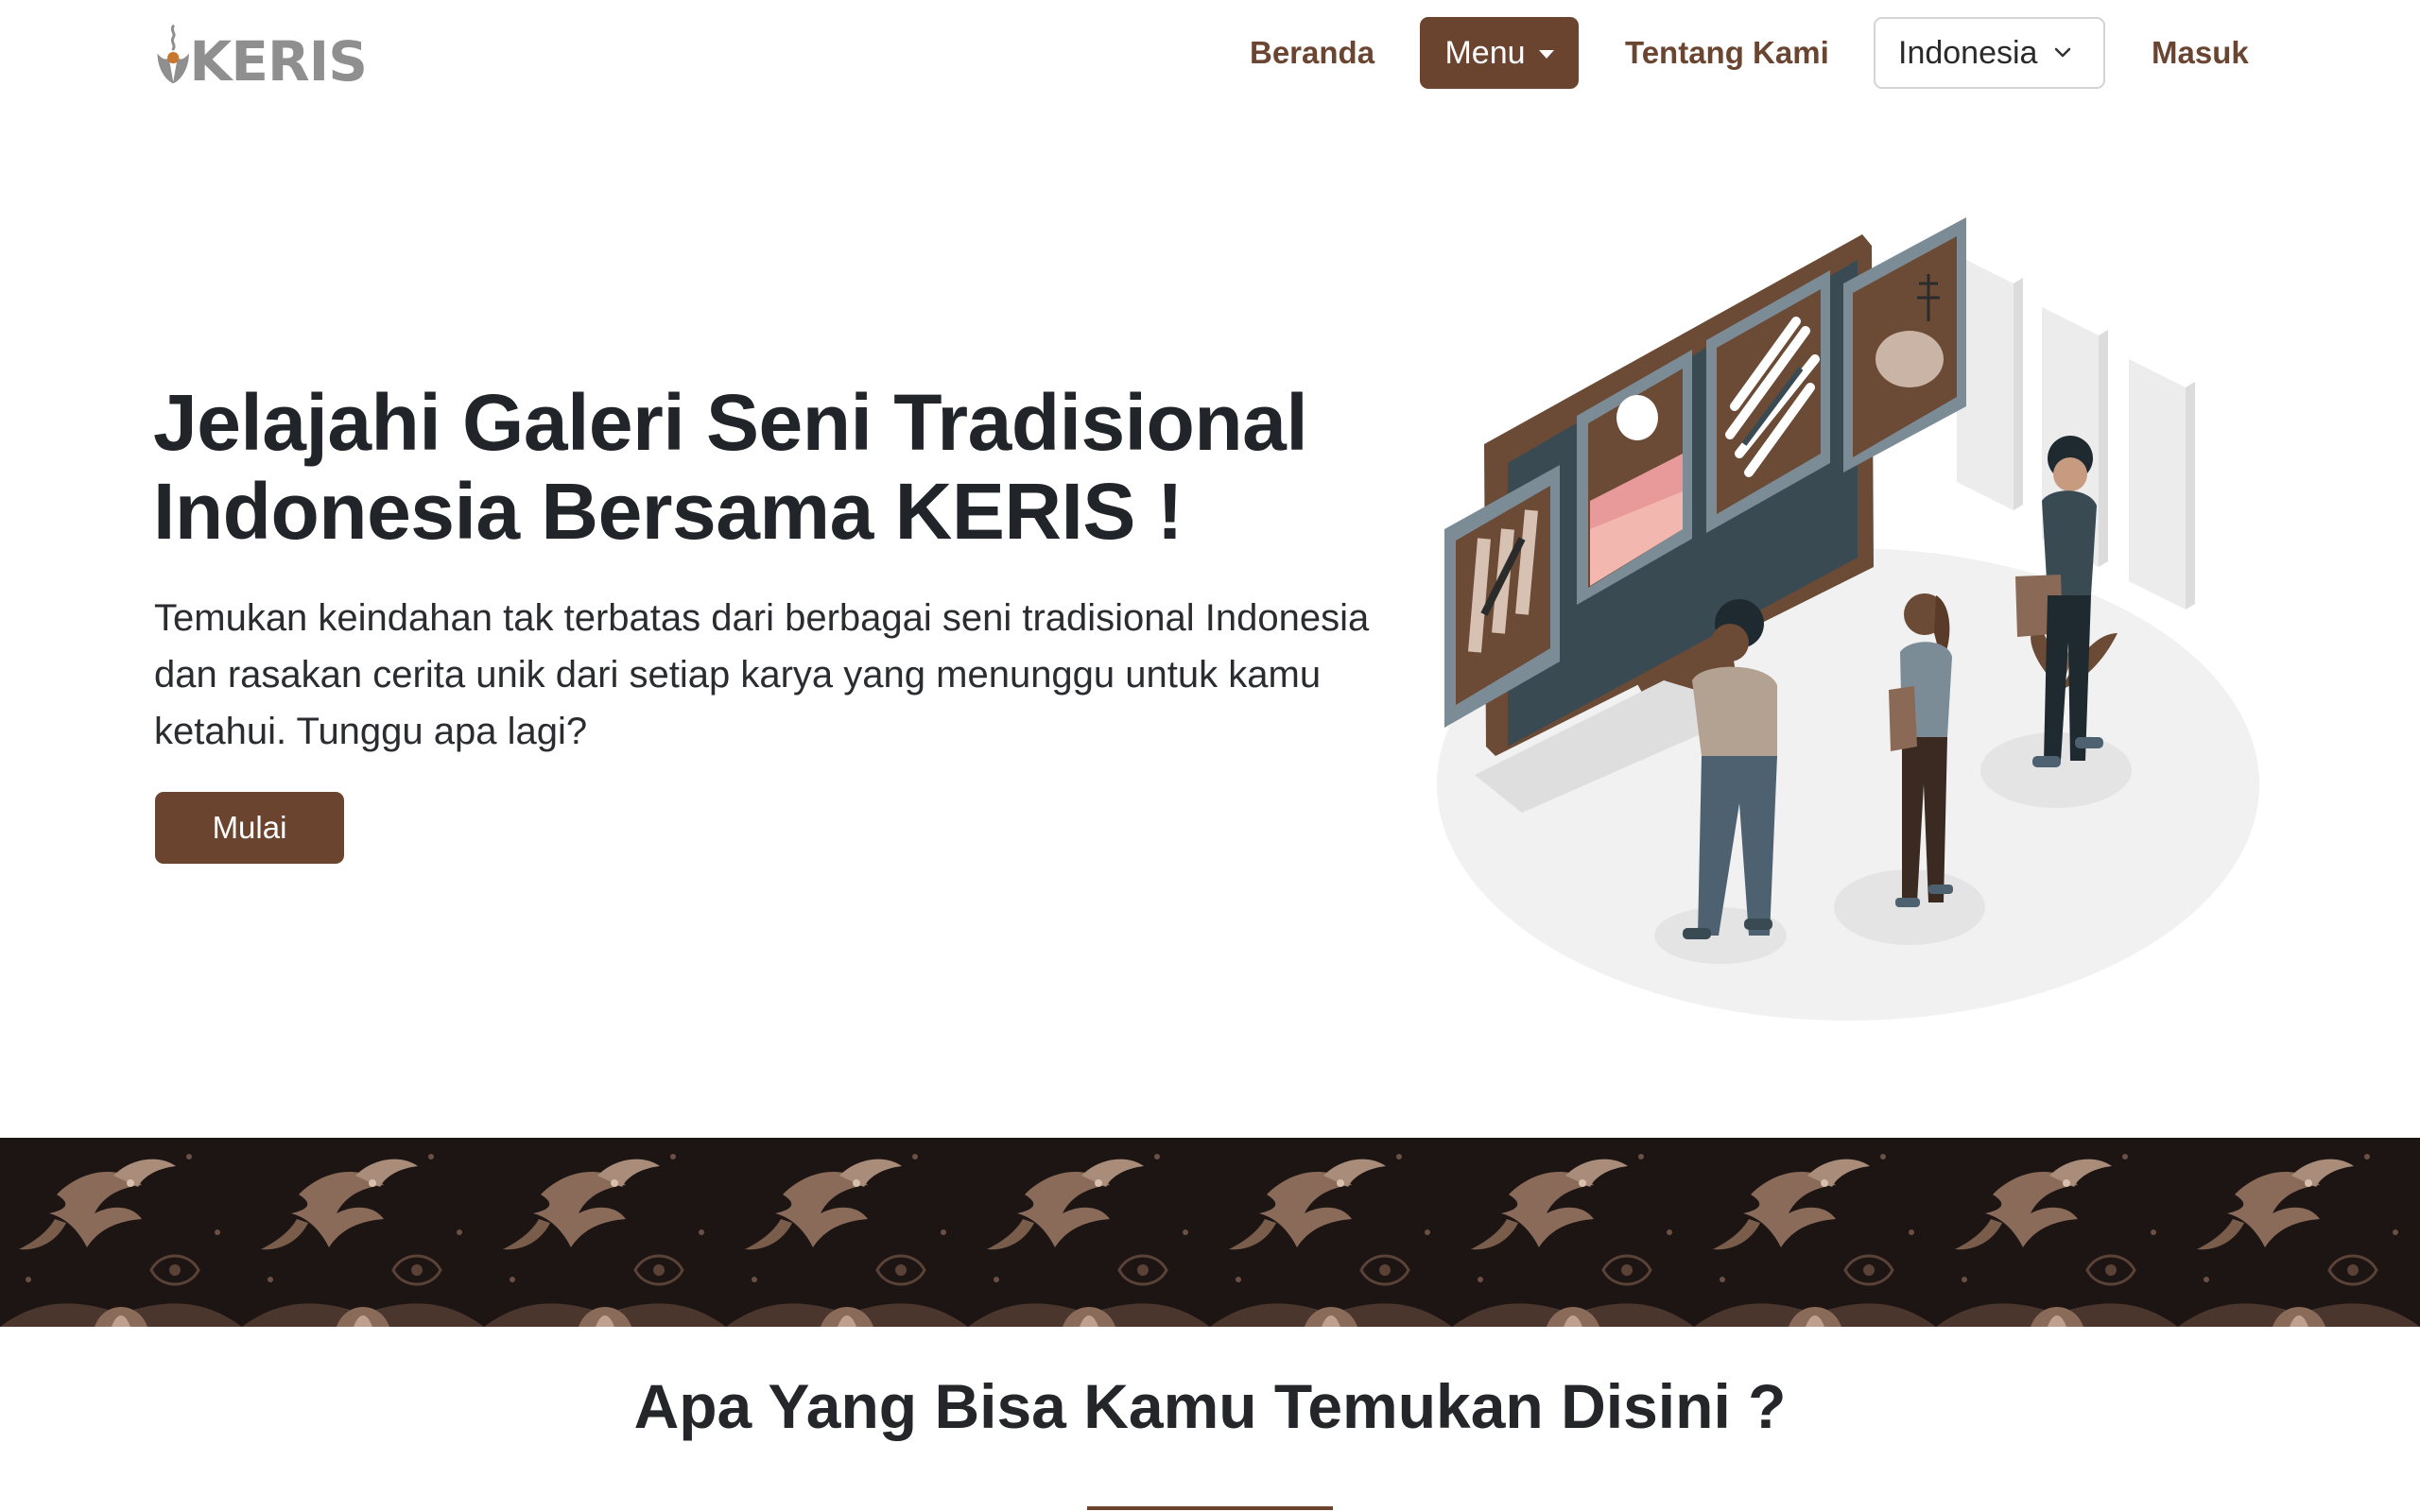  I want to click on batik-banner, so click(1210, 1232).